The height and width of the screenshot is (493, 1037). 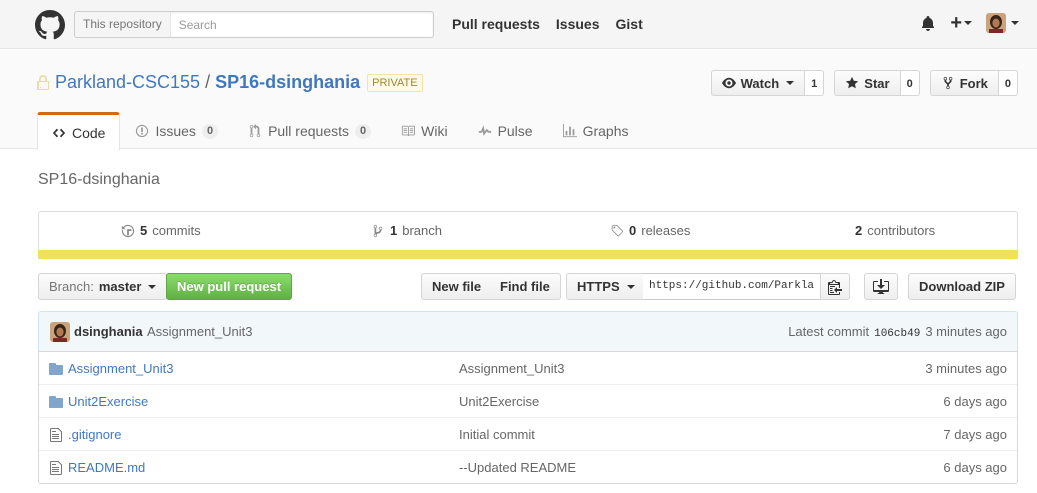 What do you see at coordinates (301, 24) in the screenshot?
I see `search-input` at bounding box center [301, 24].